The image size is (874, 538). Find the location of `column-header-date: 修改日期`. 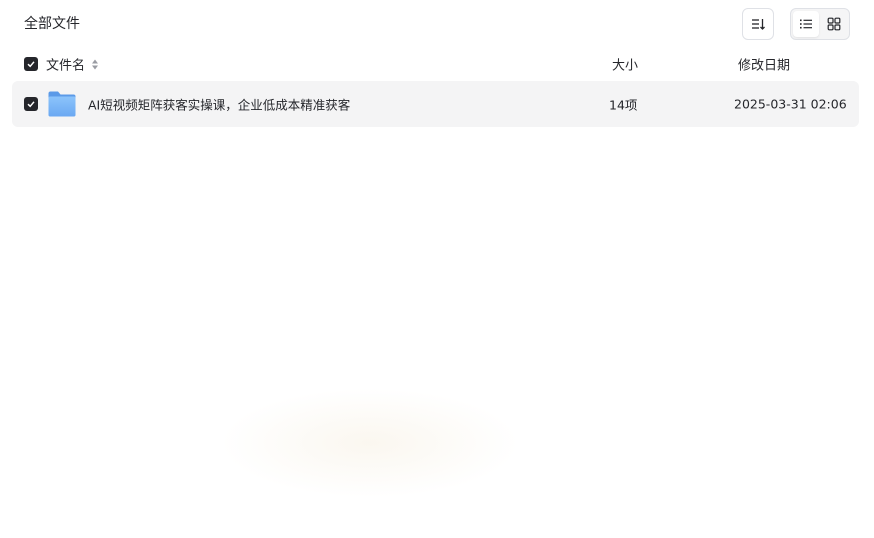

column-header-date: 修改日期 is located at coordinates (764, 64).